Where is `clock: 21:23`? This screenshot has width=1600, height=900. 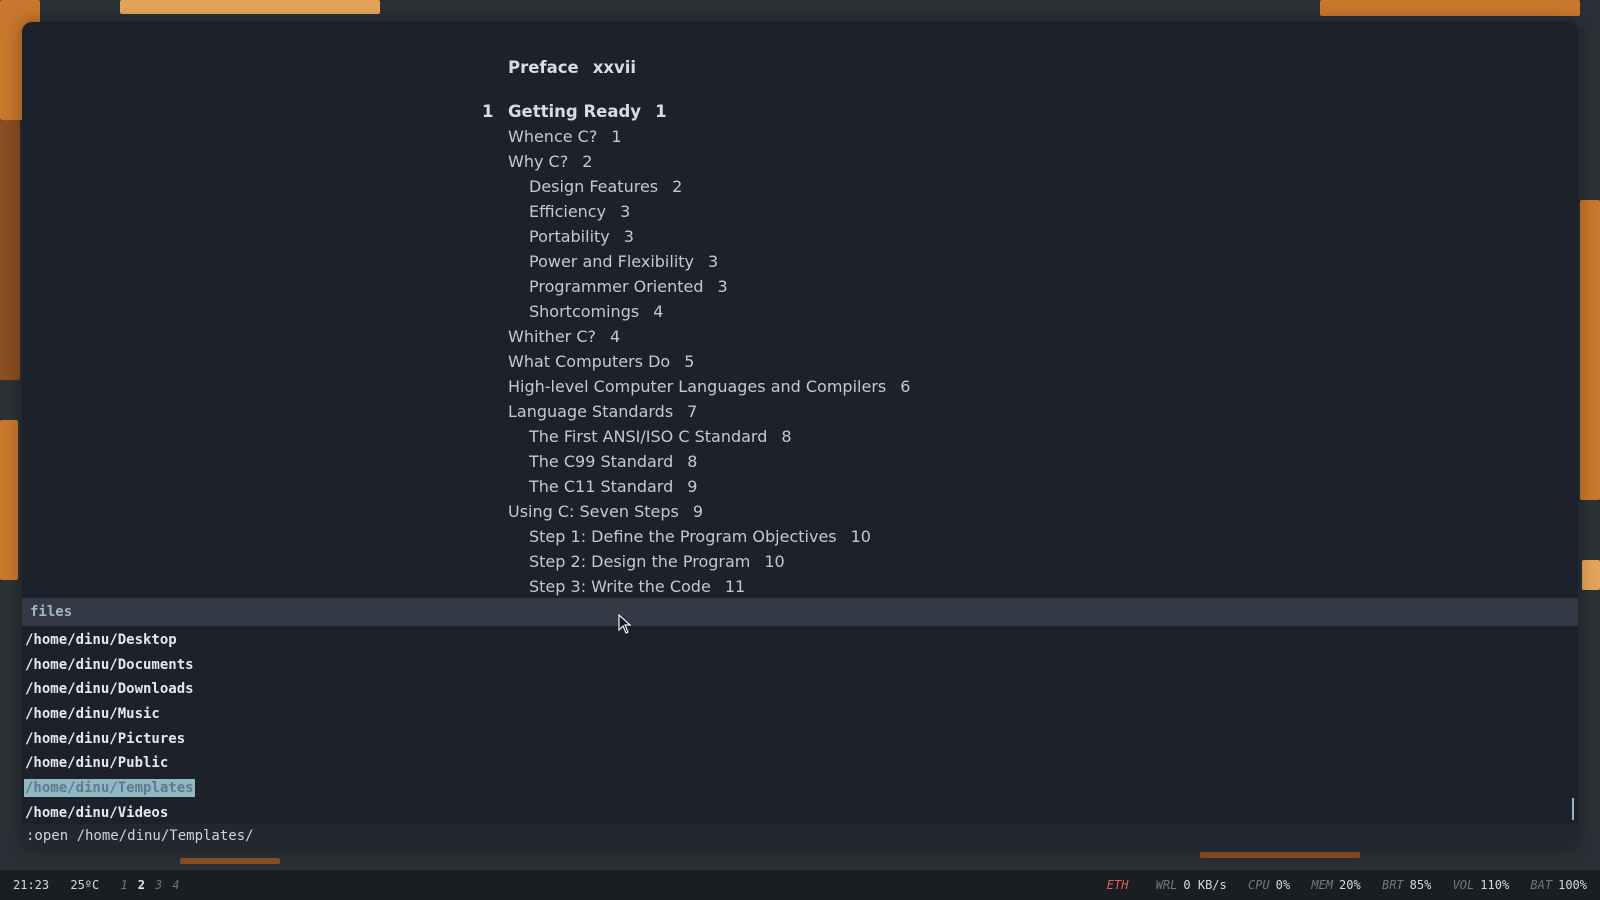
clock: 21:23 is located at coordinates (31, 885).